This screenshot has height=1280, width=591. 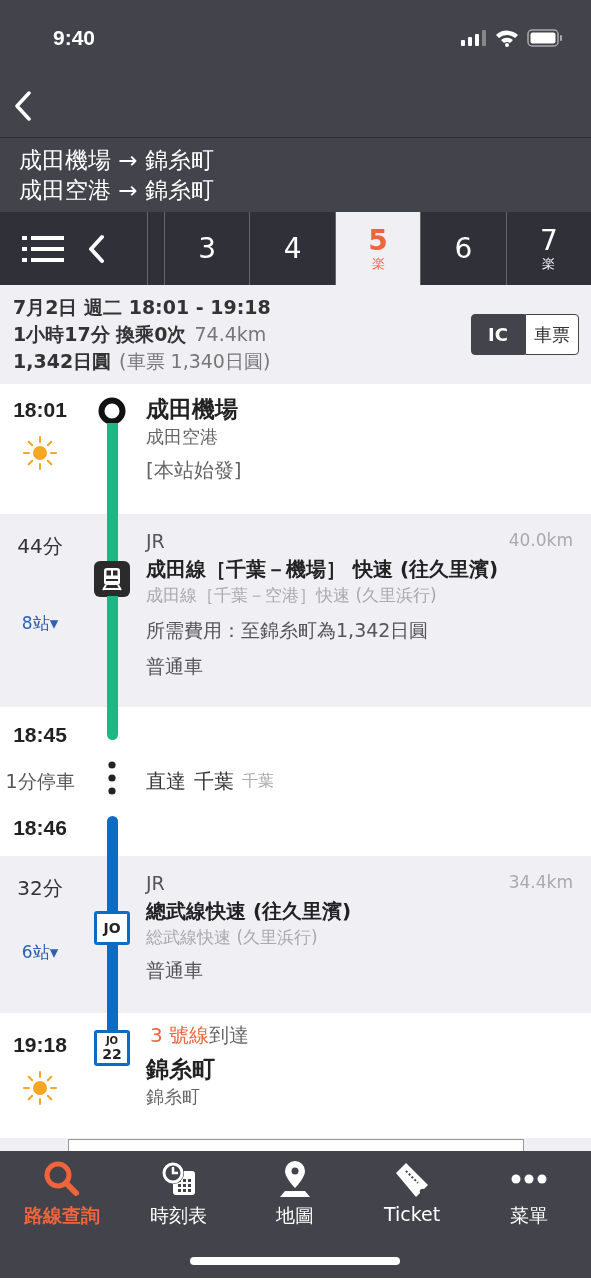 I want to click on line-local-name: 成田線［千葉－空港］快速 (久里浜行), so click(x=292, y=595).